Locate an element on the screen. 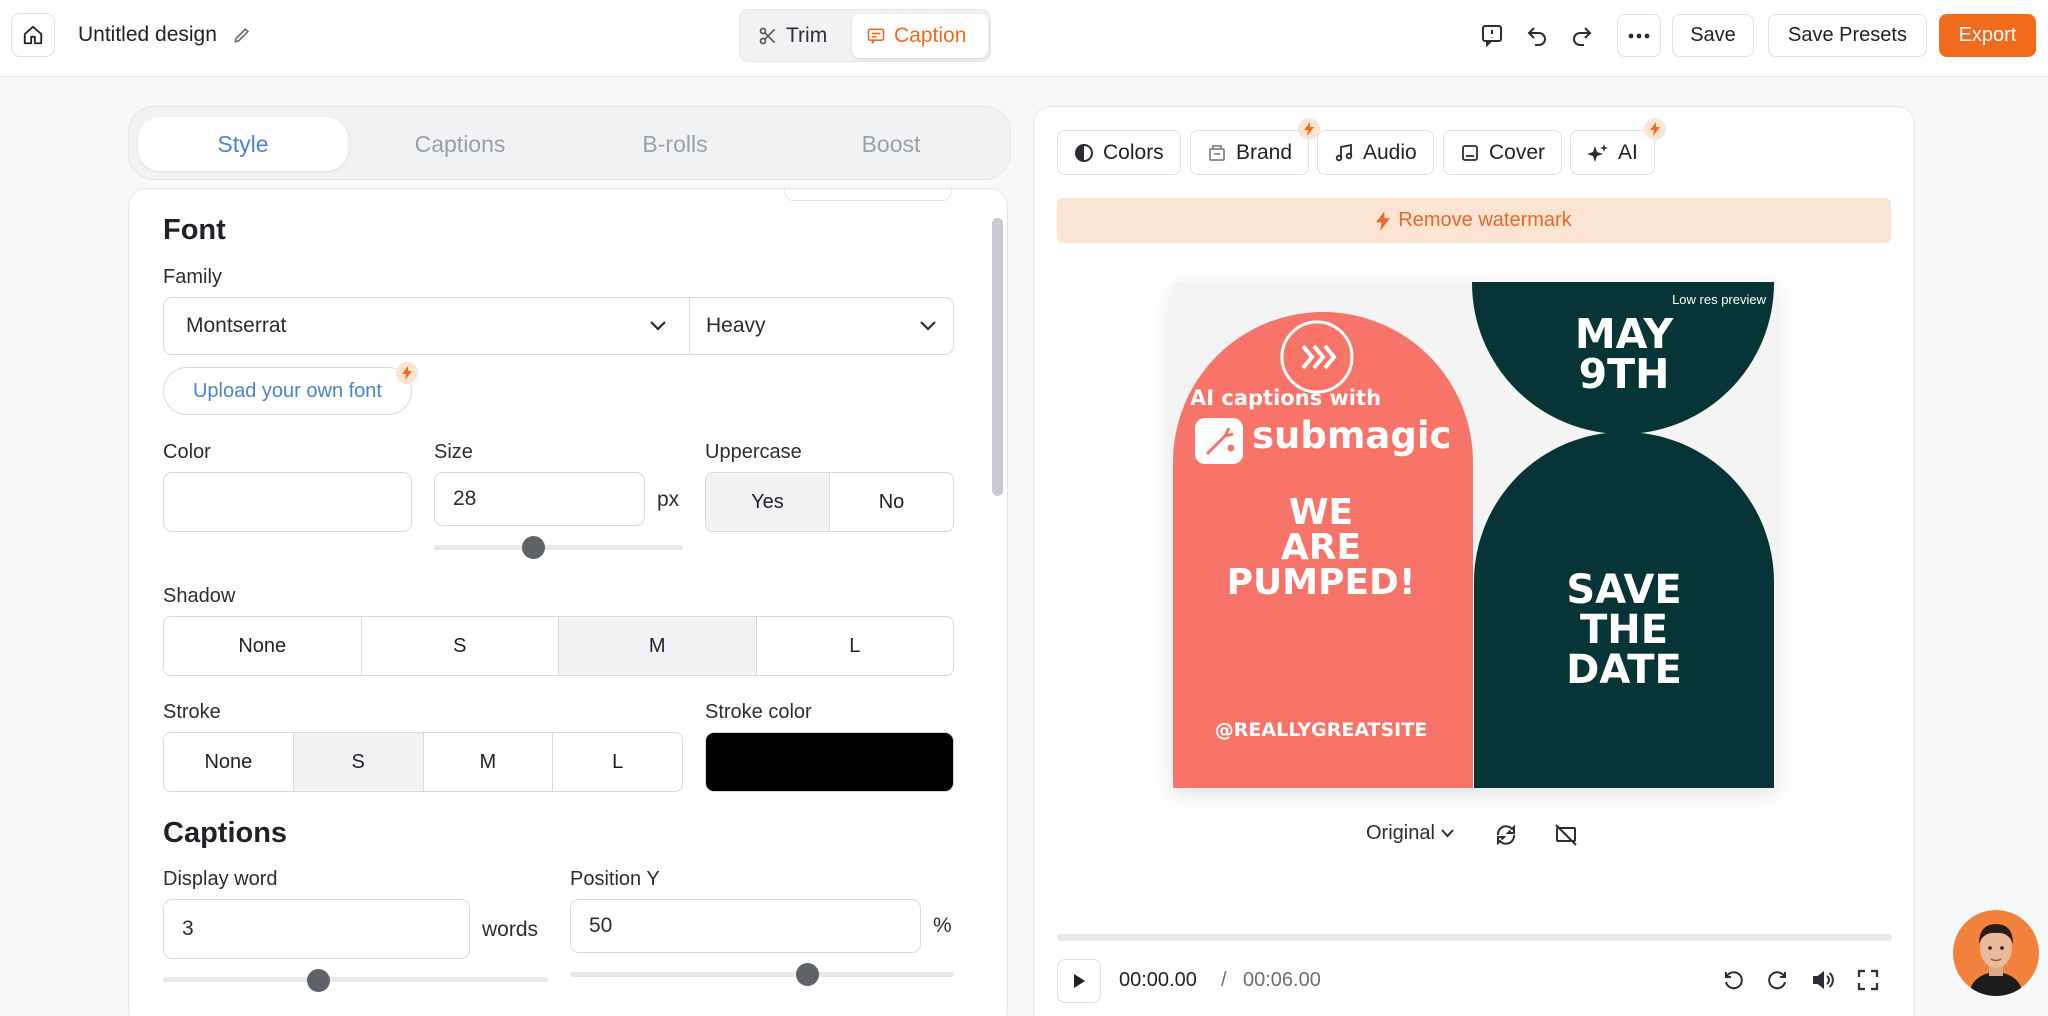 This screenshot has height=1016, width=2048. pumped-line-2: ARE is located at coordinates (1321, 547).